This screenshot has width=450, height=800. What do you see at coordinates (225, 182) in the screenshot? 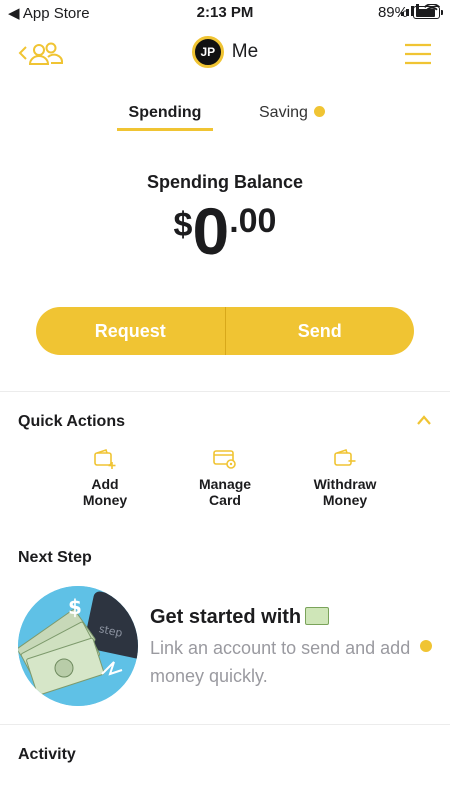
I see `balance-label: Spending Balance` at bounding box center [225, 182].